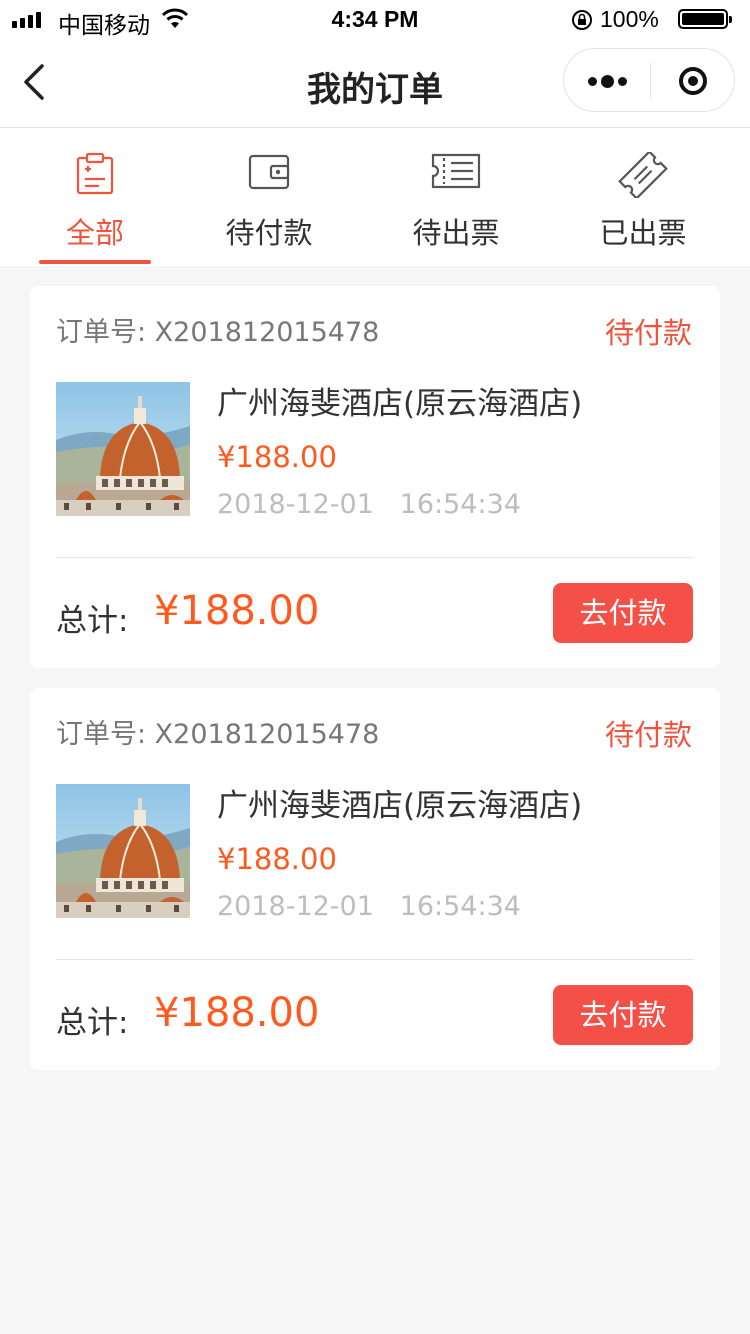  I want to click on wallet-icon, so click(269, 172).